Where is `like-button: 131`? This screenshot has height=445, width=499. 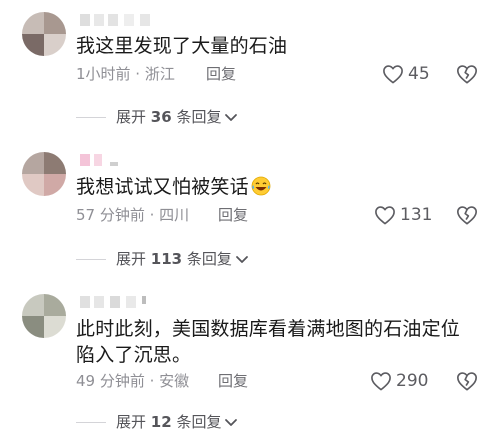 like-button: 131 is located at coordinates (403, 215).